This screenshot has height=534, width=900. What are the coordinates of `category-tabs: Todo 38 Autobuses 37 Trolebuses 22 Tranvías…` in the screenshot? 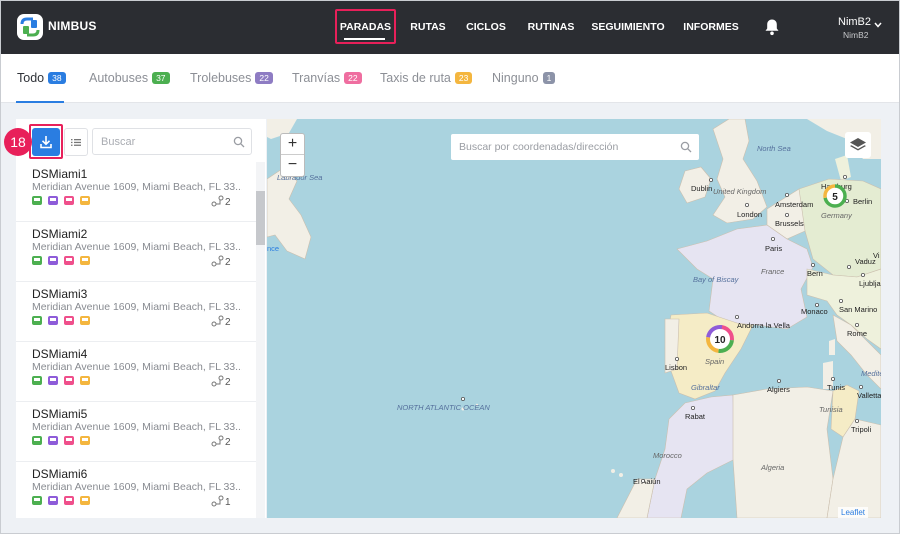 It's located at (450, 78).